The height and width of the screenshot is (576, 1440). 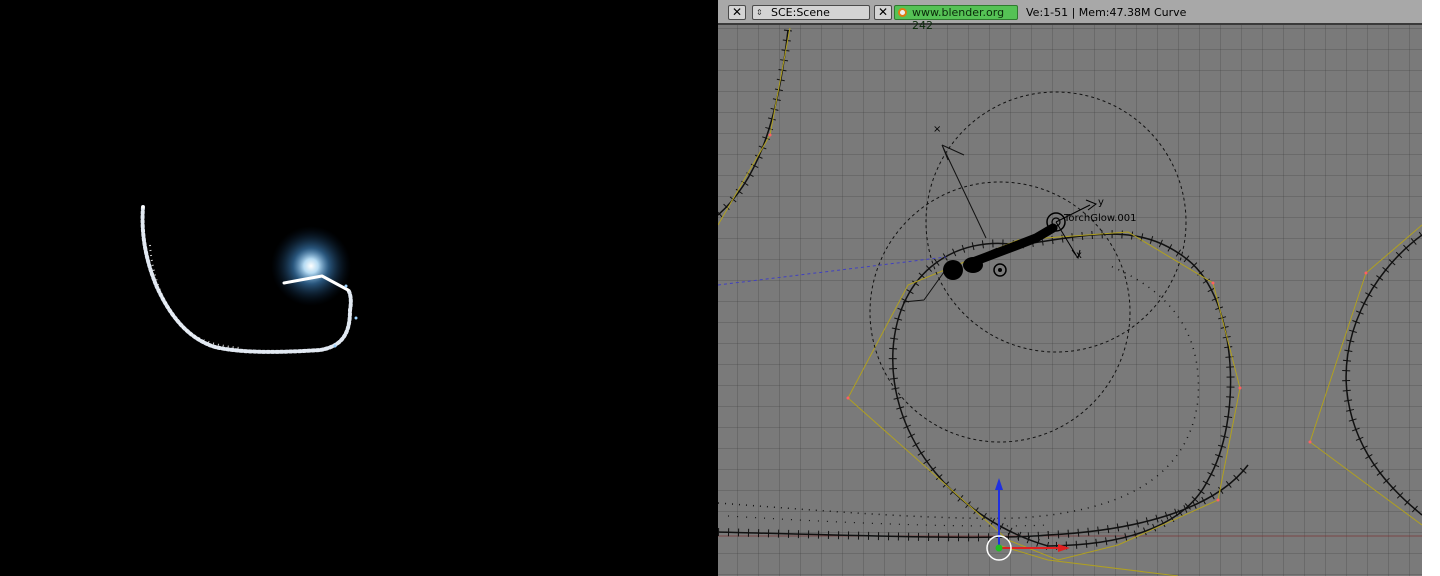 I want to click on up-down-arrows-icon: ⇕, so click(x=759, y=12).